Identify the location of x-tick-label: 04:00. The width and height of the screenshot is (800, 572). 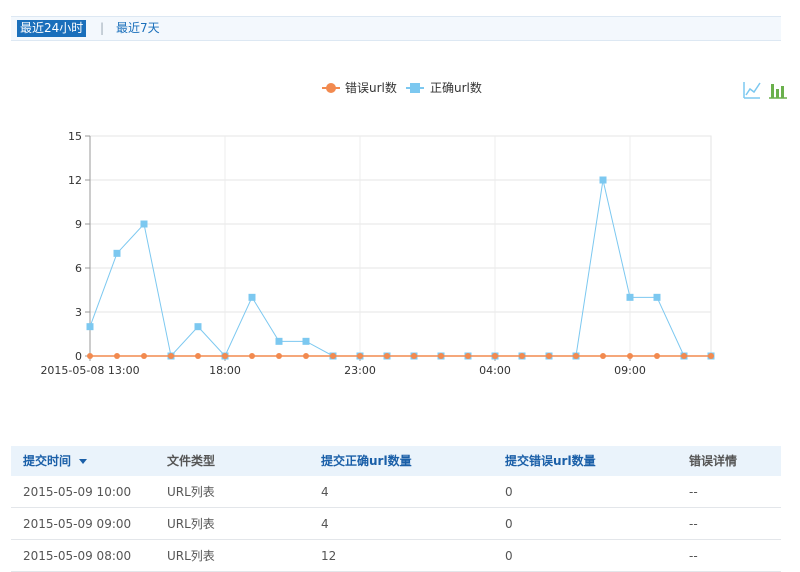
(495, 370).